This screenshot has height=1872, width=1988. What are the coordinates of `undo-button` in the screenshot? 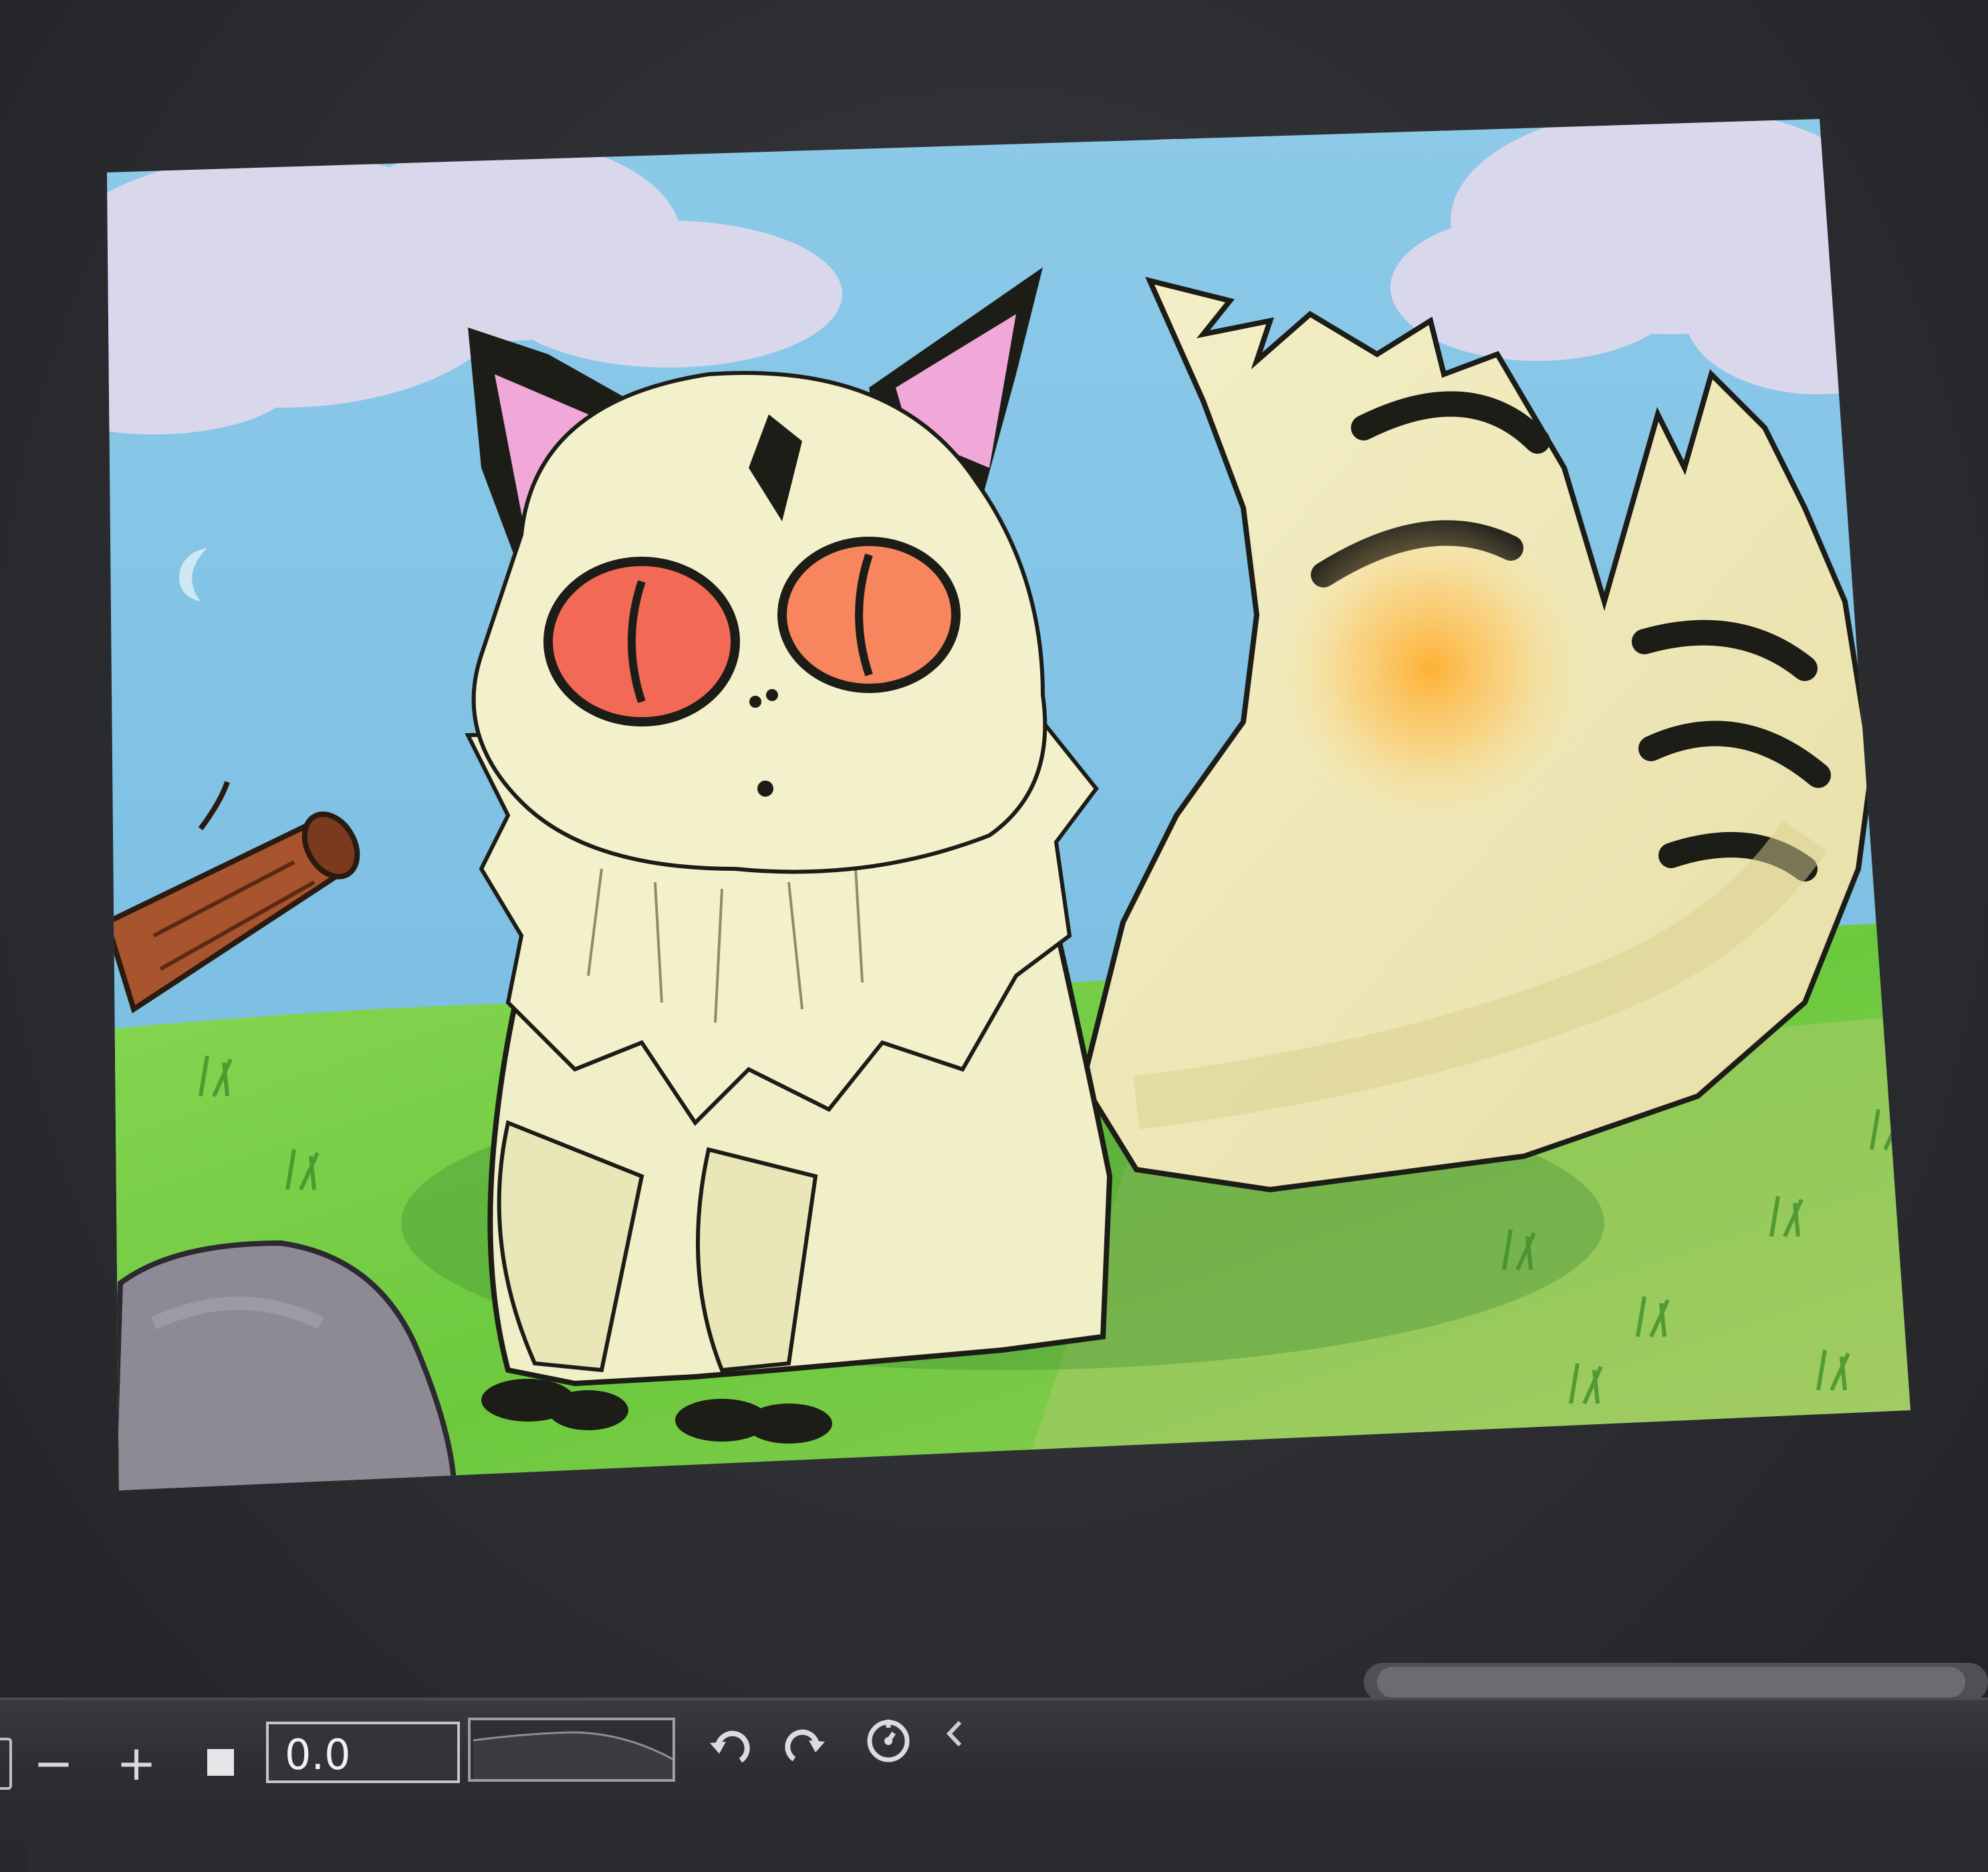 It's located at (729, 1746).